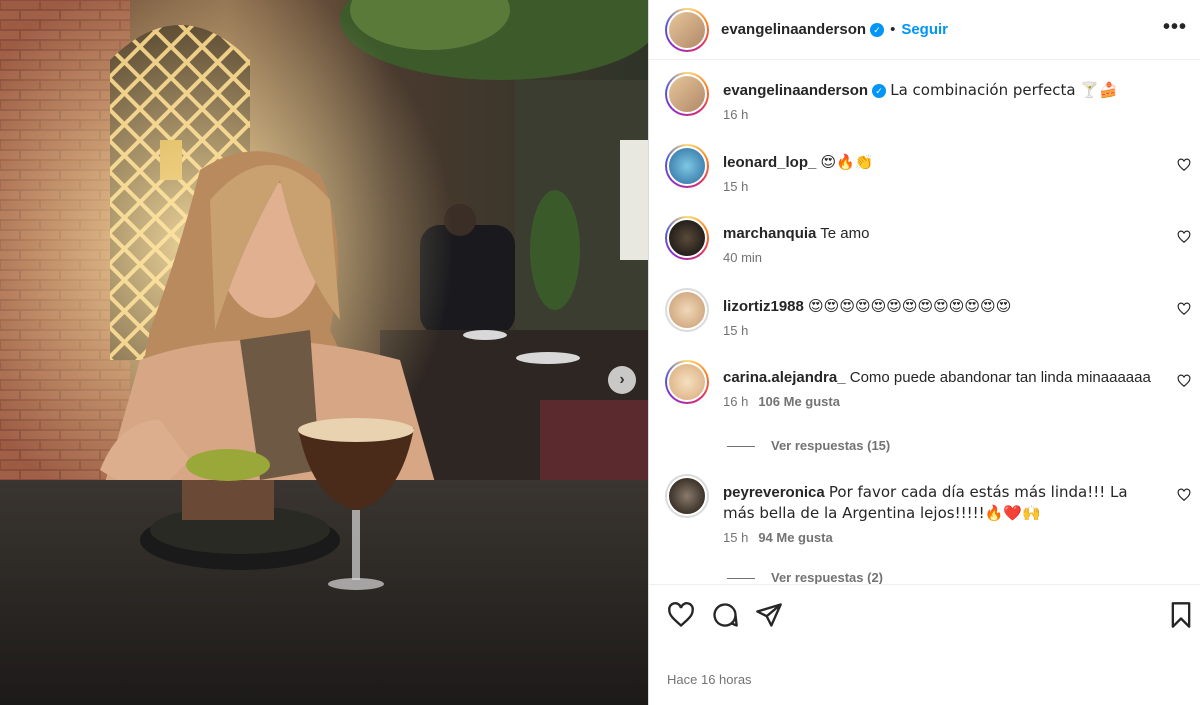 This screenshot has height=705, width=1200. What do you see at coordinates (709, 679) in the screenshot?
I see `post-time-ago: Hace 16 horas` at bounding box center [709, 679].